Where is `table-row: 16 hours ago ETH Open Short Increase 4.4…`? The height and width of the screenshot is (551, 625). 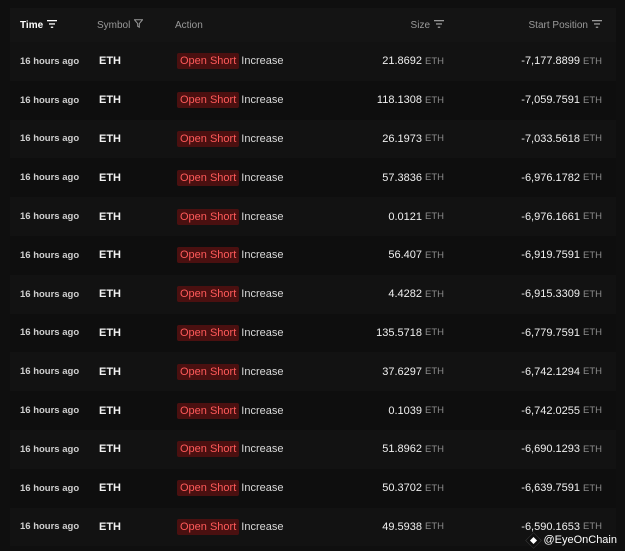 table-row: 16 hours ago ETH Open Short Increase 4.4… is located at coordinates (313, 294).